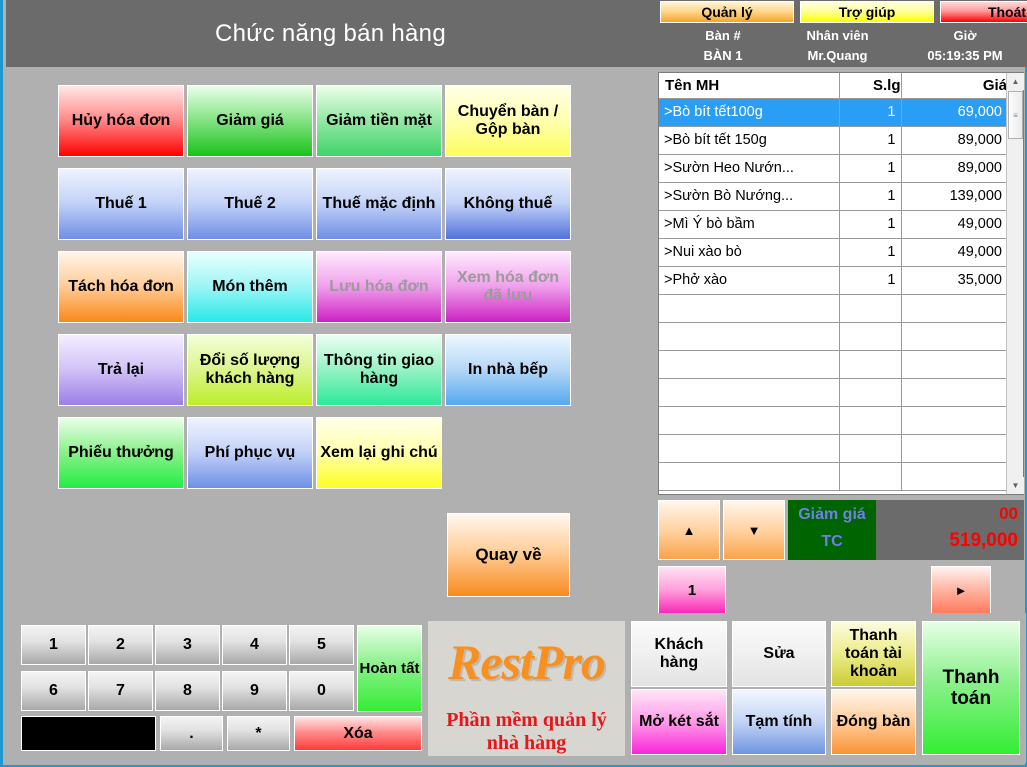  What do you see at coordinates (1015, 485) in the screenshot?
I see `scroll-down-icon: ▼` at bounding box center [1015, 485].